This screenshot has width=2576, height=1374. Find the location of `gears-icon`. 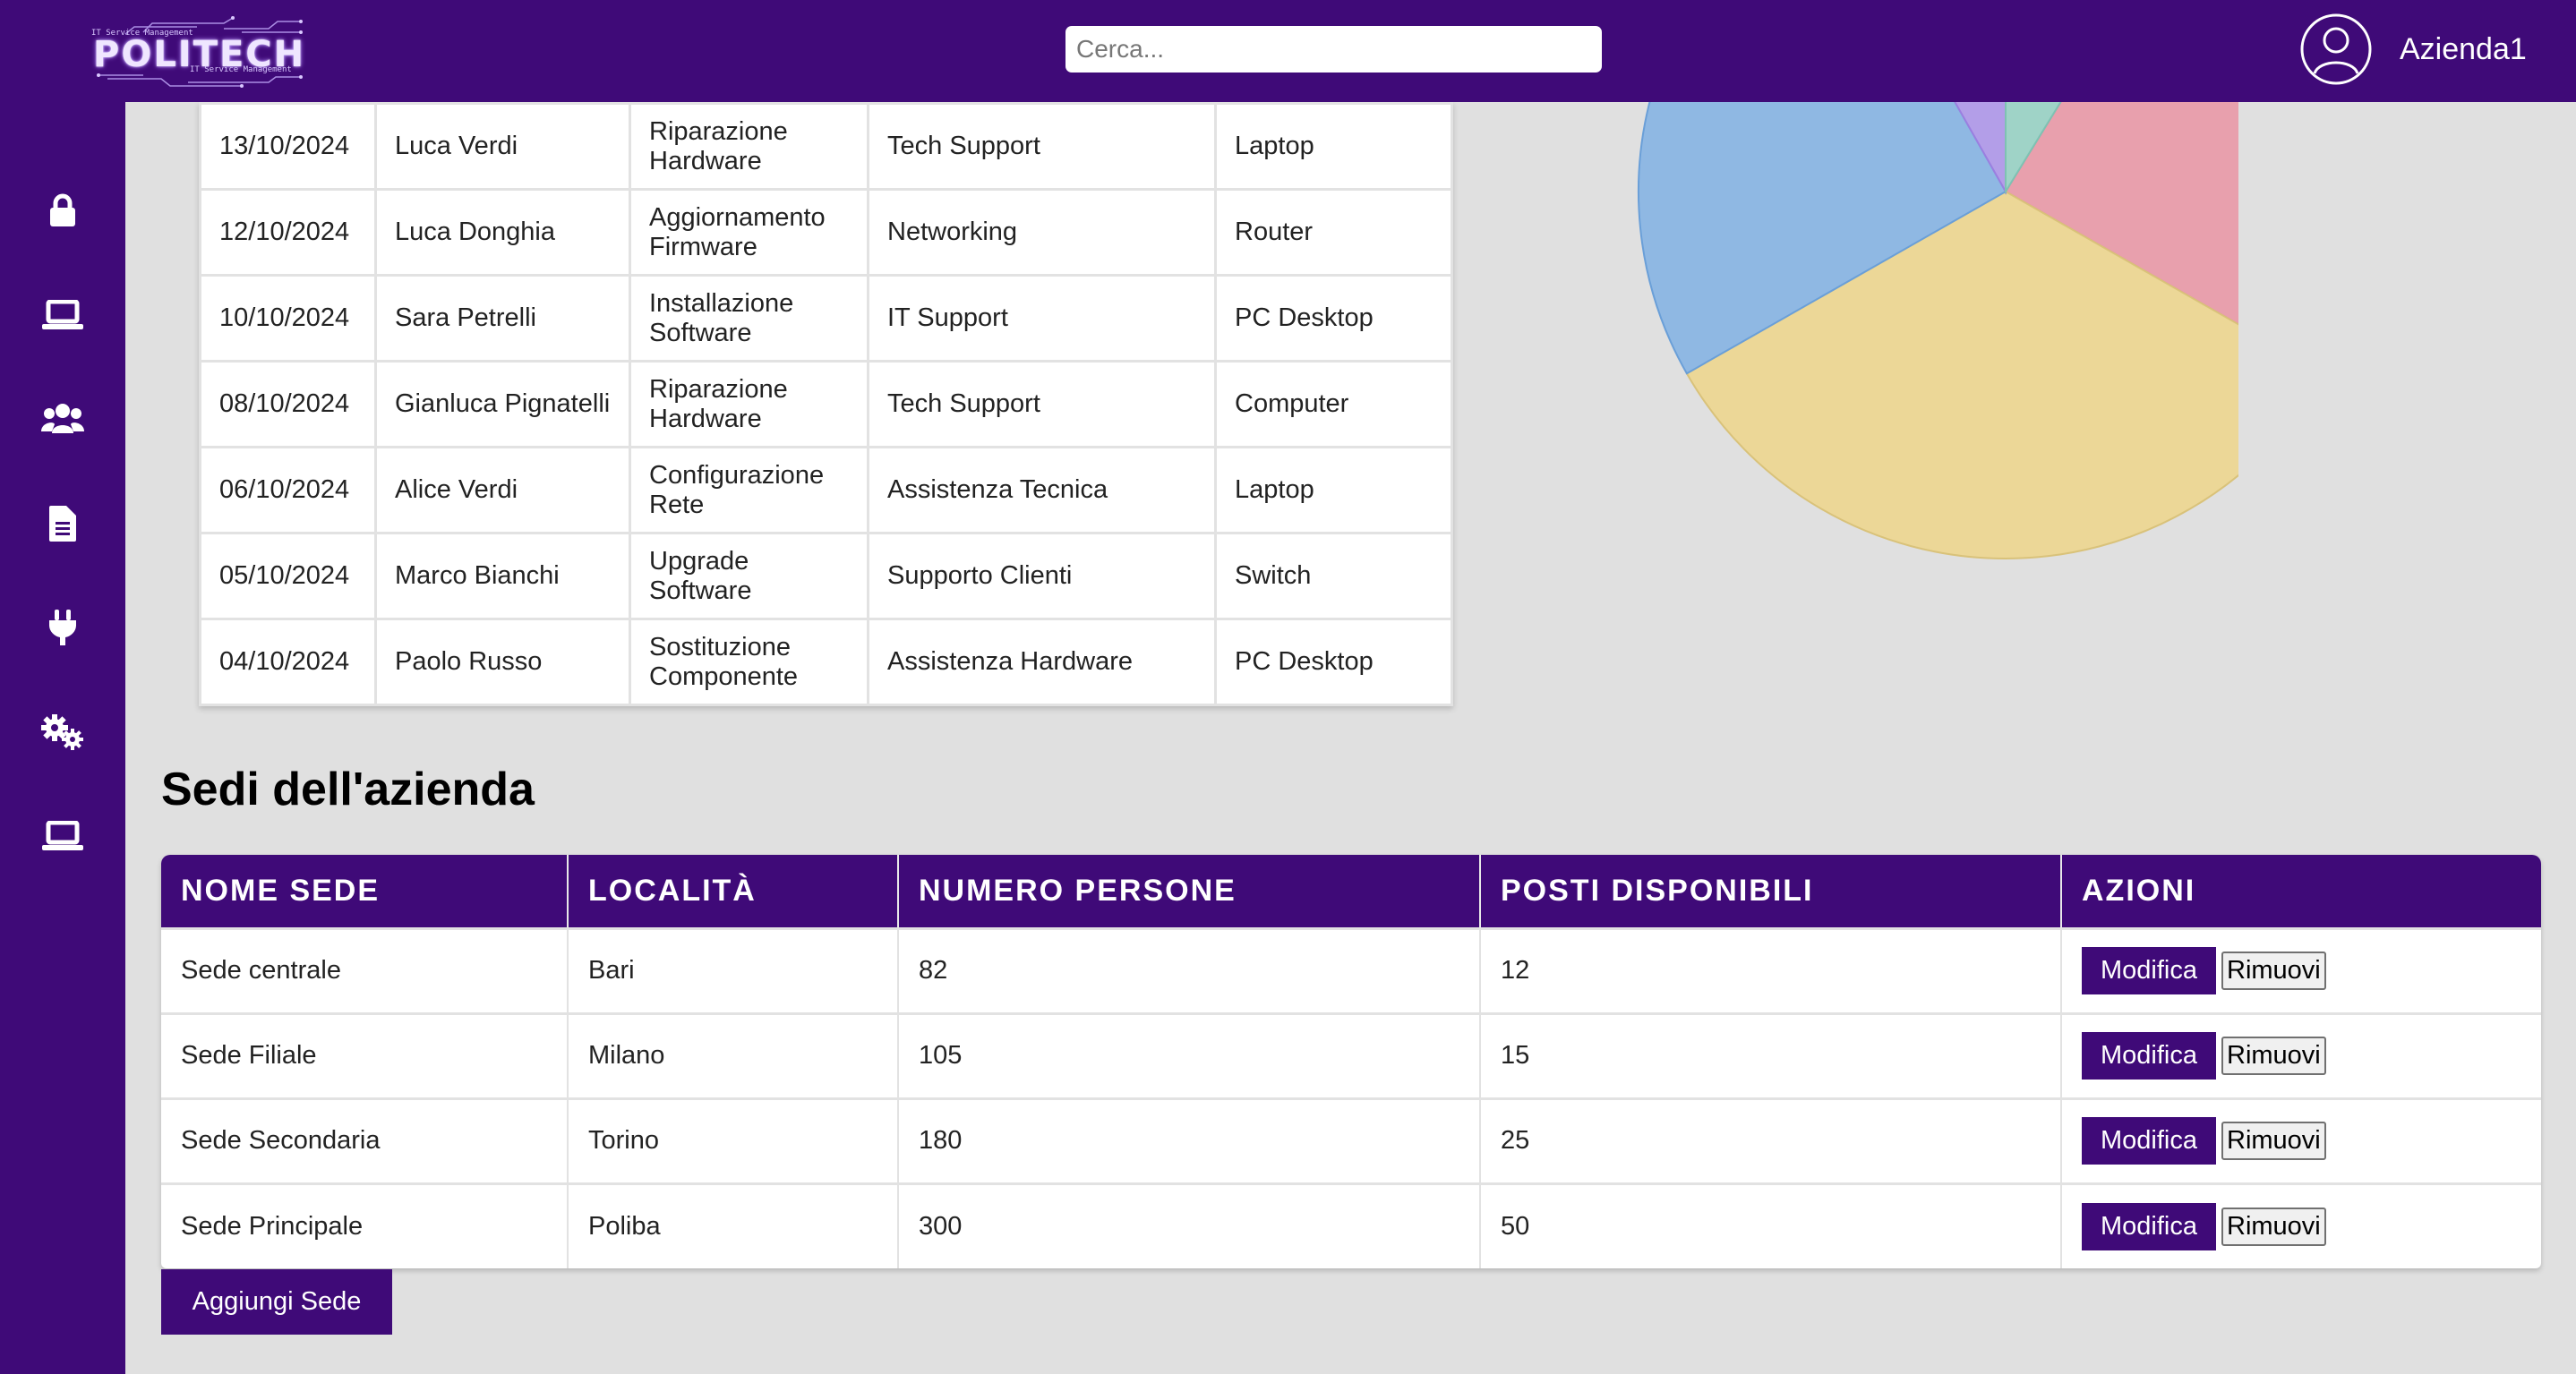

gears-icon is located at coordinates (62, 732).